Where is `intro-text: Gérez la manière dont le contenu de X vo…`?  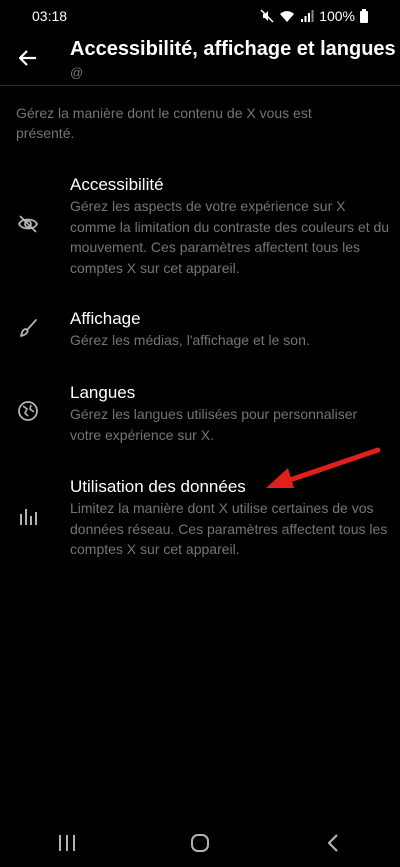 intro-text: Gérez la manière dont le contenu de X vo… is located at coordinates (164, 123).